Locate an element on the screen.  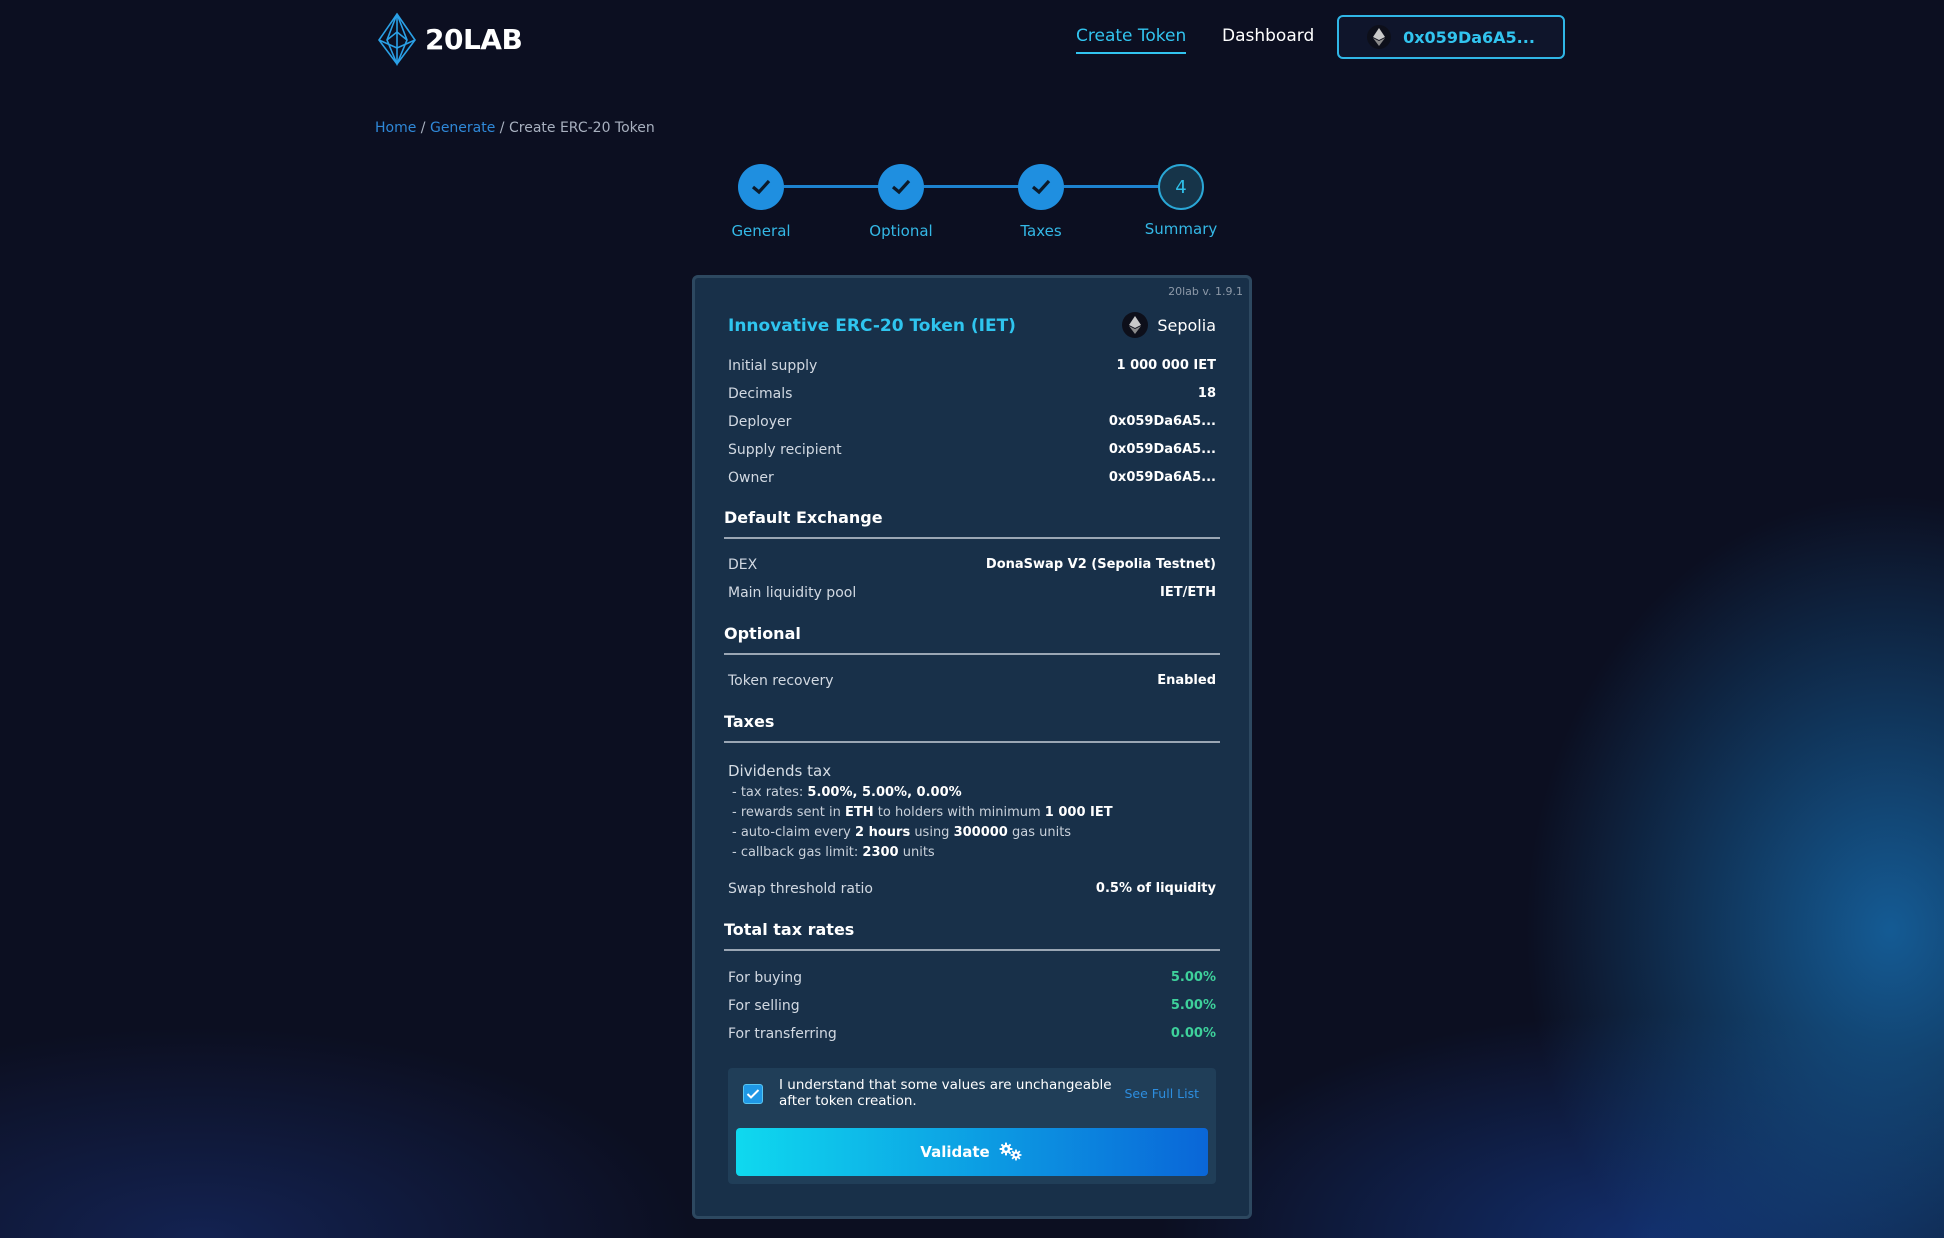
validate-button: Validate is located at coordinates (972, 1152).